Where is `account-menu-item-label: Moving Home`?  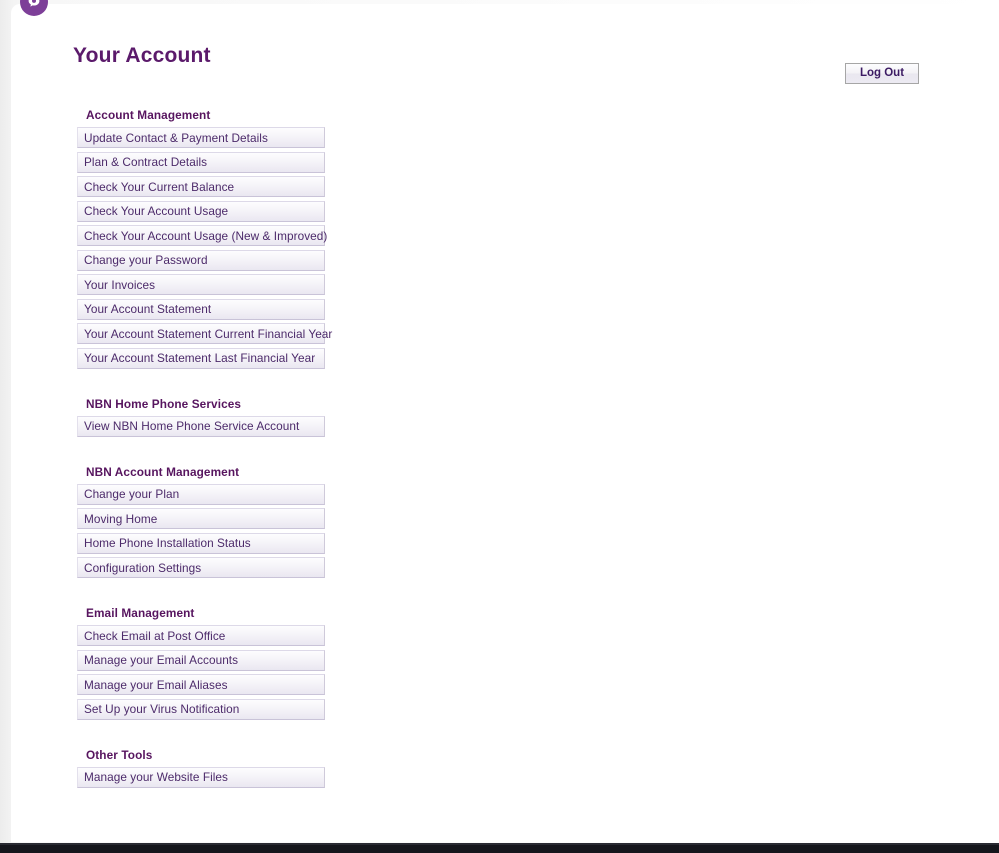
account-menu-item-label: Moving Home is located at coordinates (121, 518).